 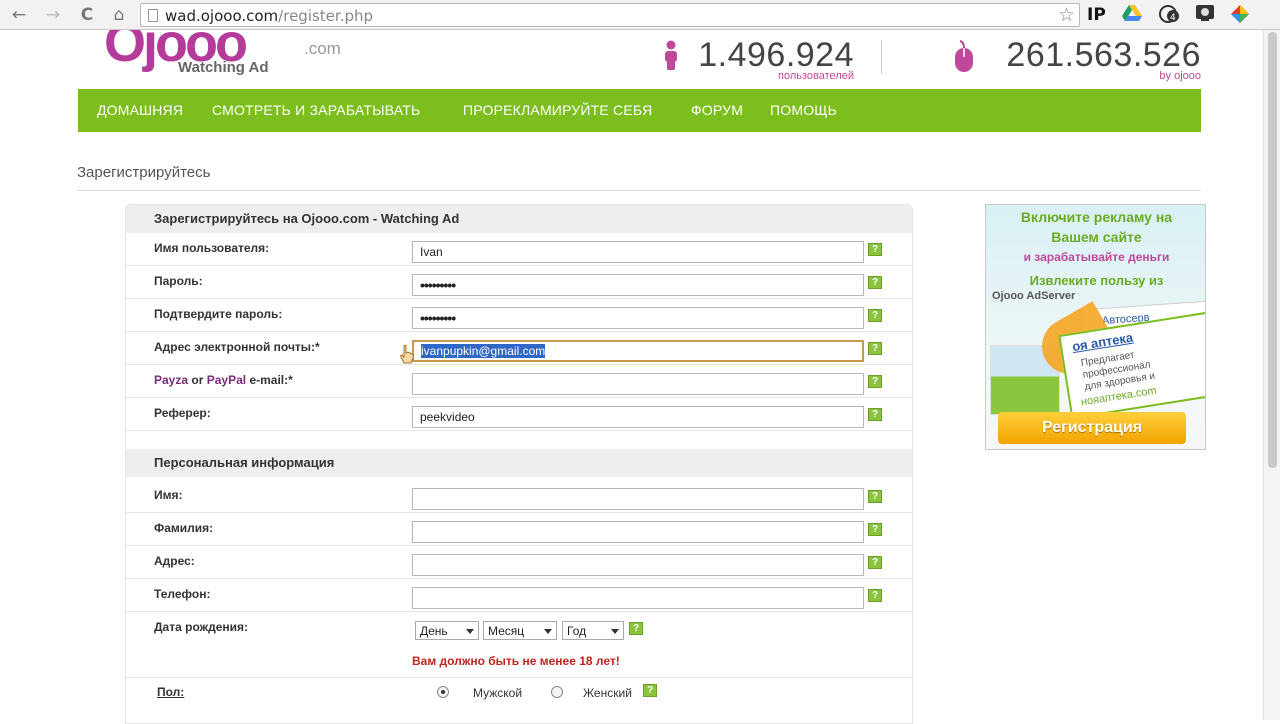 I want to click on users-stat: 1.496.924 пользователей, so click(x=757, y=61).